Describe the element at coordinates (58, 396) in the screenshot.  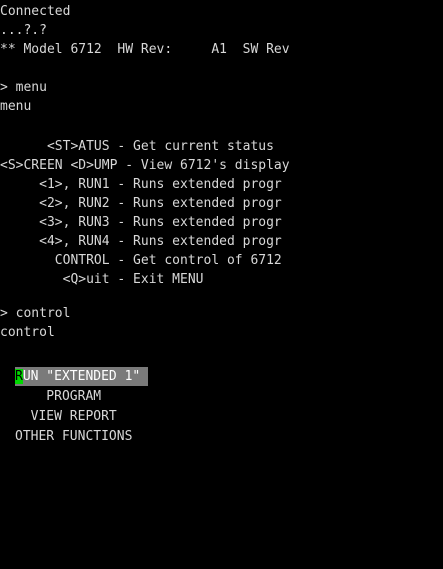
I see `control-option-program: PROGRAM` at that location.